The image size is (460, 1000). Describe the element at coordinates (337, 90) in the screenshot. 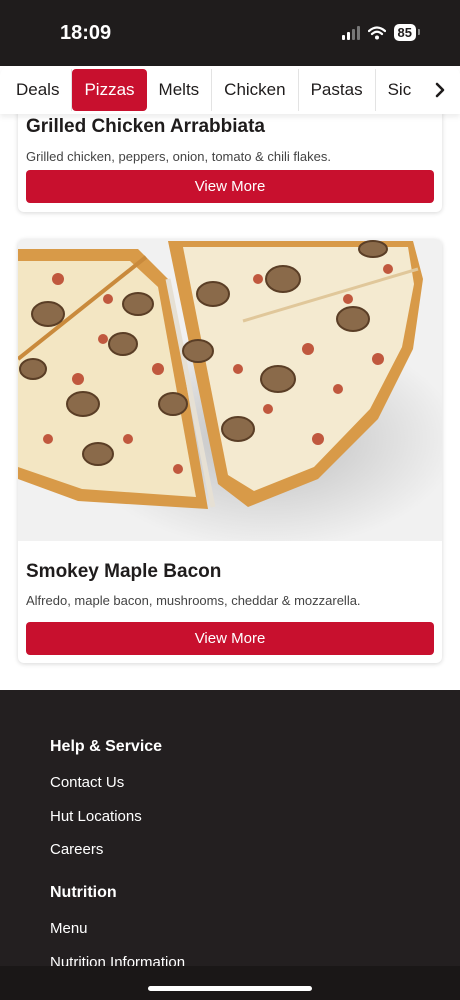

I see `tab-pastas: Pastas` at that location.